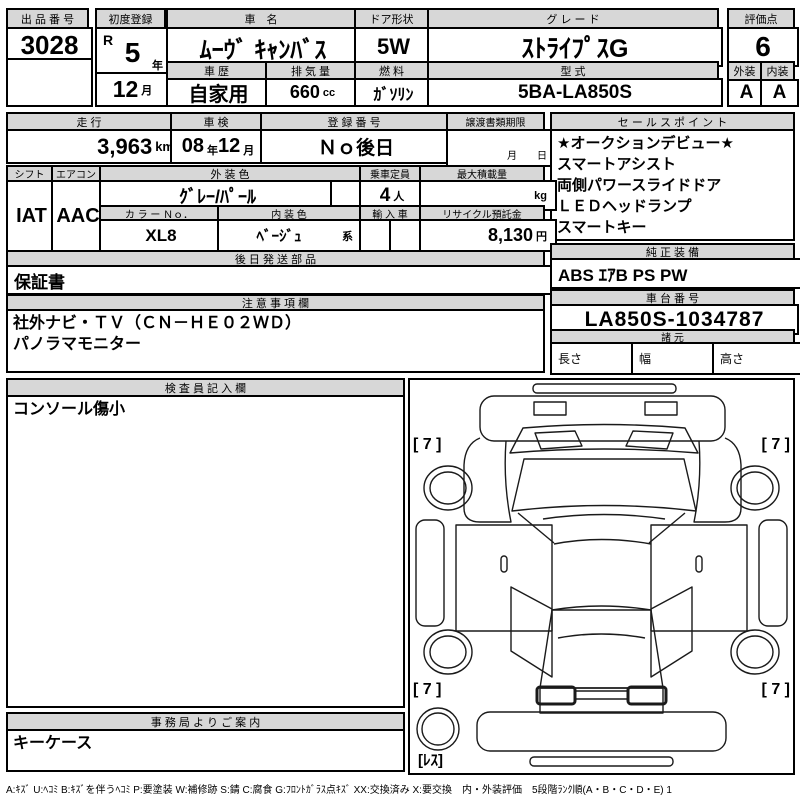 Image resolution: width=800 pixels, height=800 pixels. I want to click on interior-color-suffix: 系, so click(347, 236).